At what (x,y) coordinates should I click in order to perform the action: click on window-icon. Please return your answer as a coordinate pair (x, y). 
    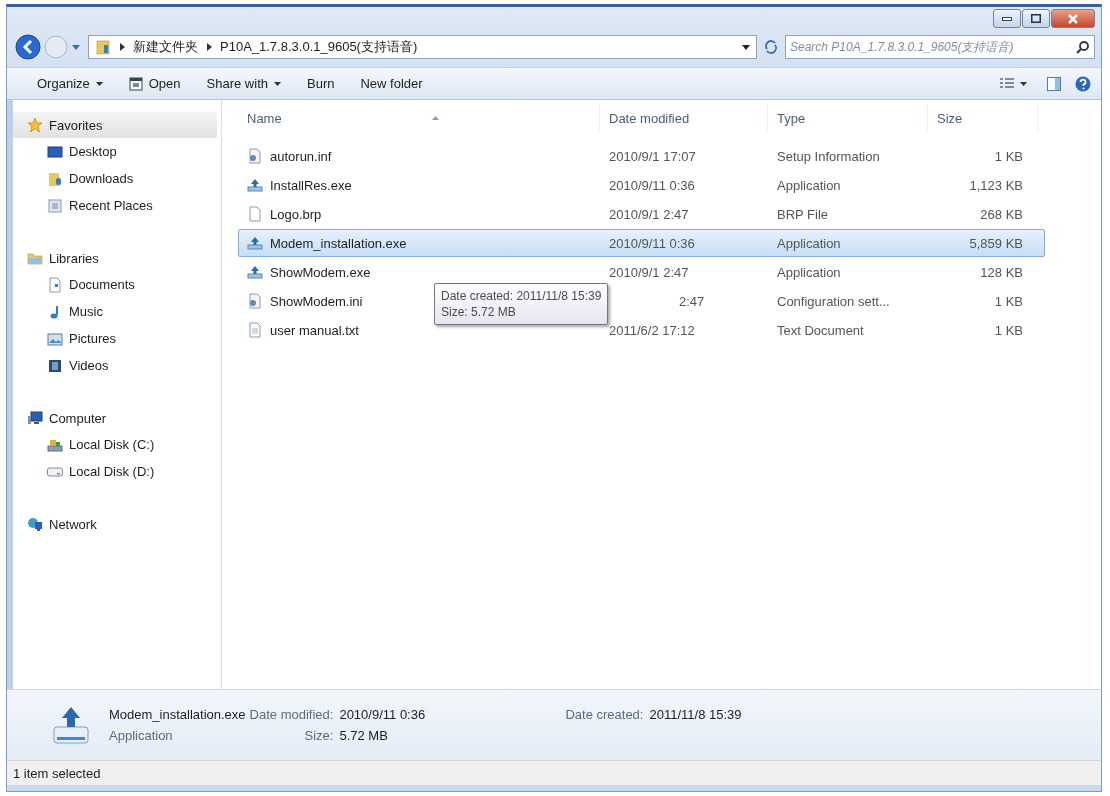
    Looking at the image, I should click on (135, 83).